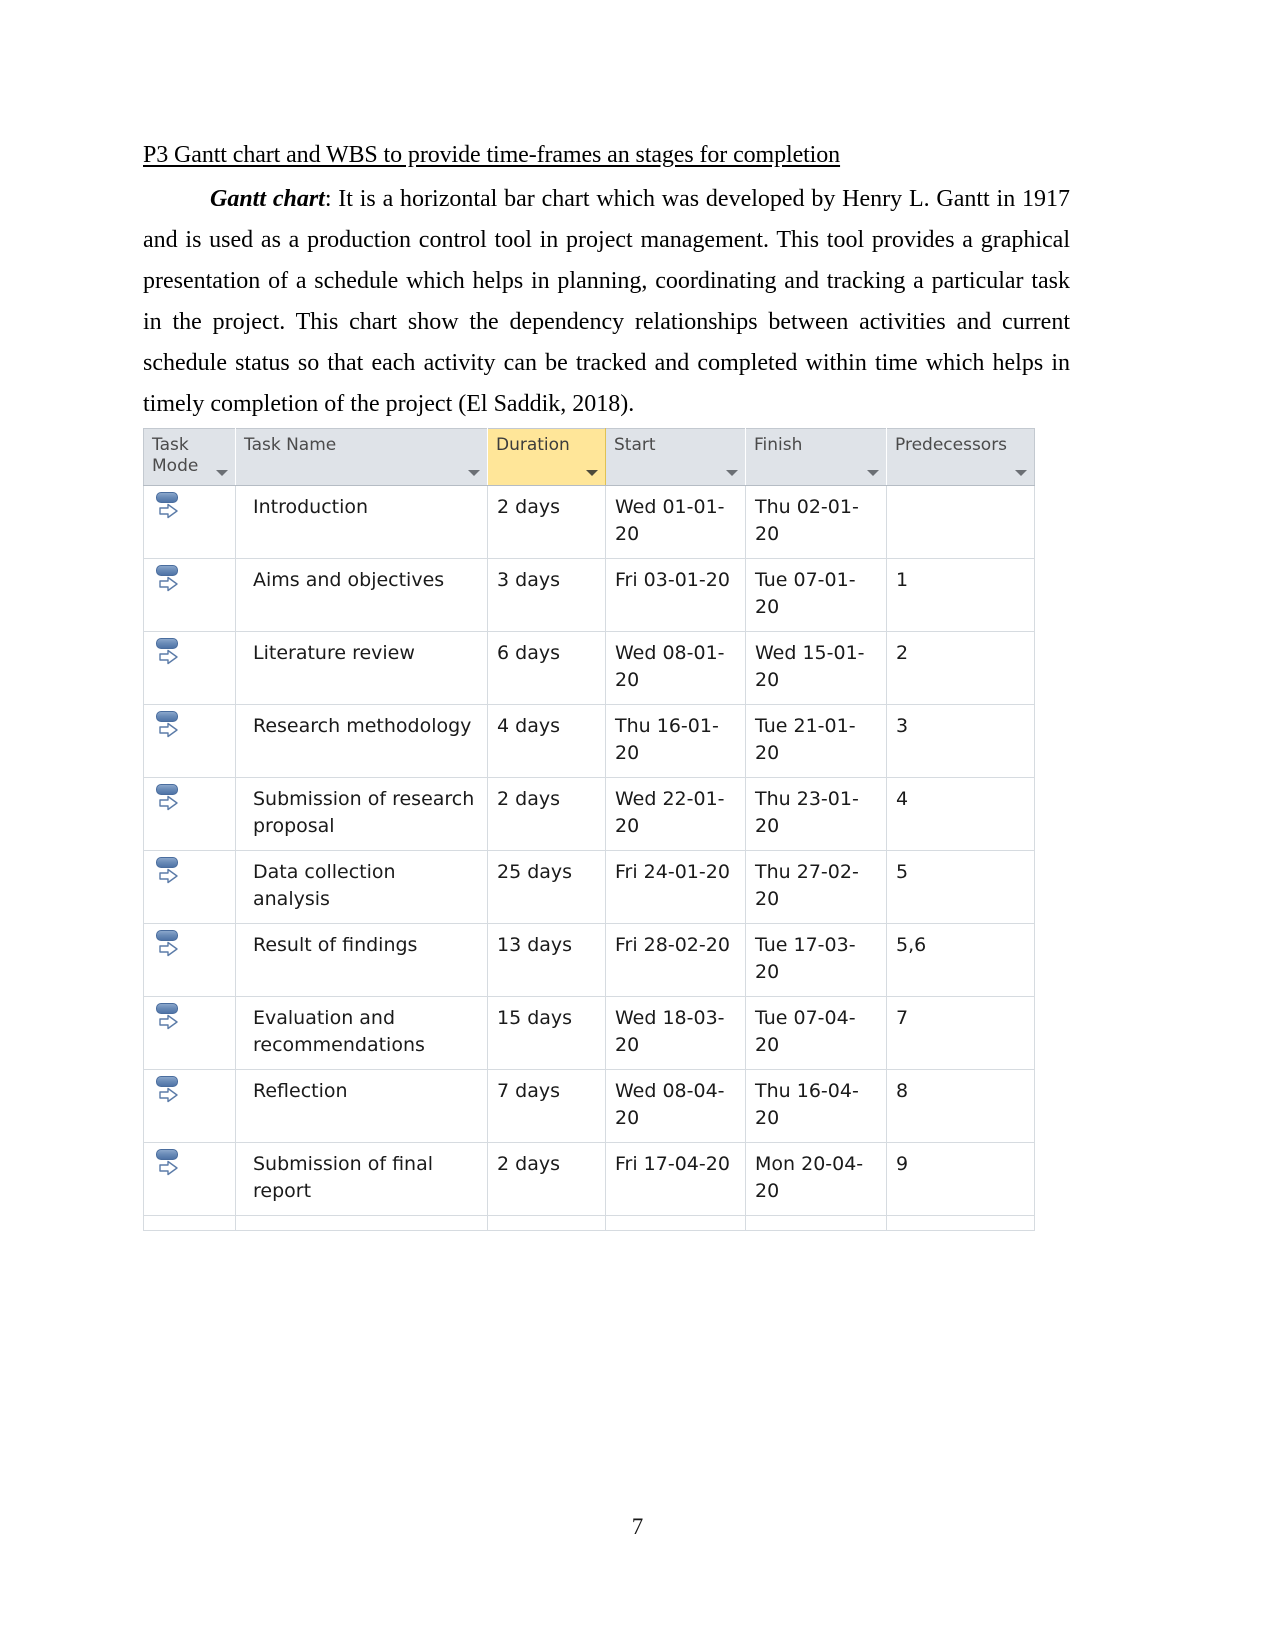  What do you see at coordinates (960, 741) in the screenshot?
I see `cell-predecessors: 3` at bounding box center [960, 741].